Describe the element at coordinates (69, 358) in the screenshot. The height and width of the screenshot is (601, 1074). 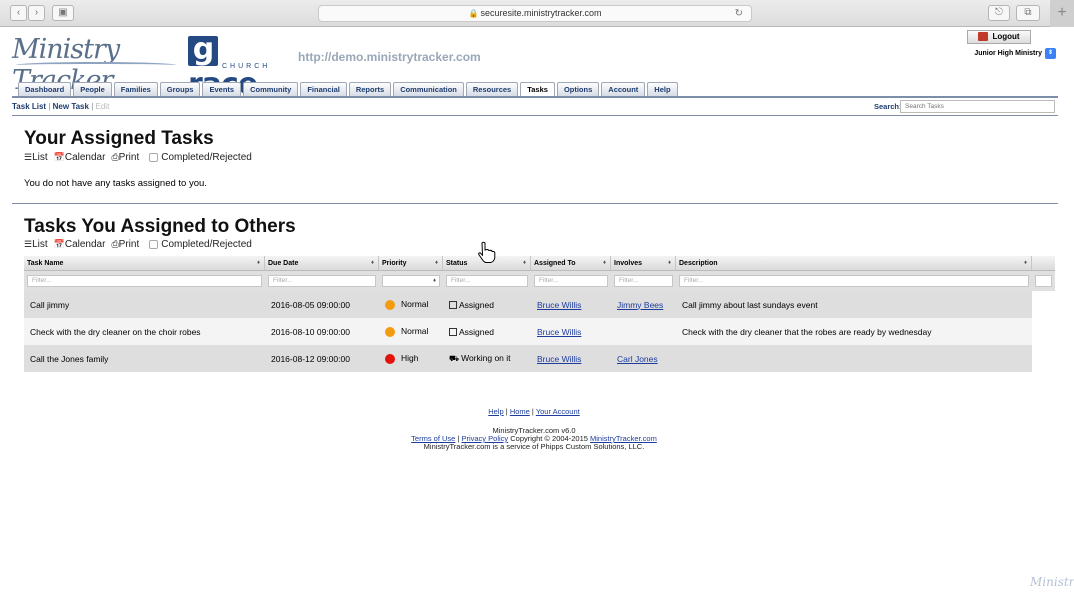
I see `task-name-cell: Call the Jones family` at that location.